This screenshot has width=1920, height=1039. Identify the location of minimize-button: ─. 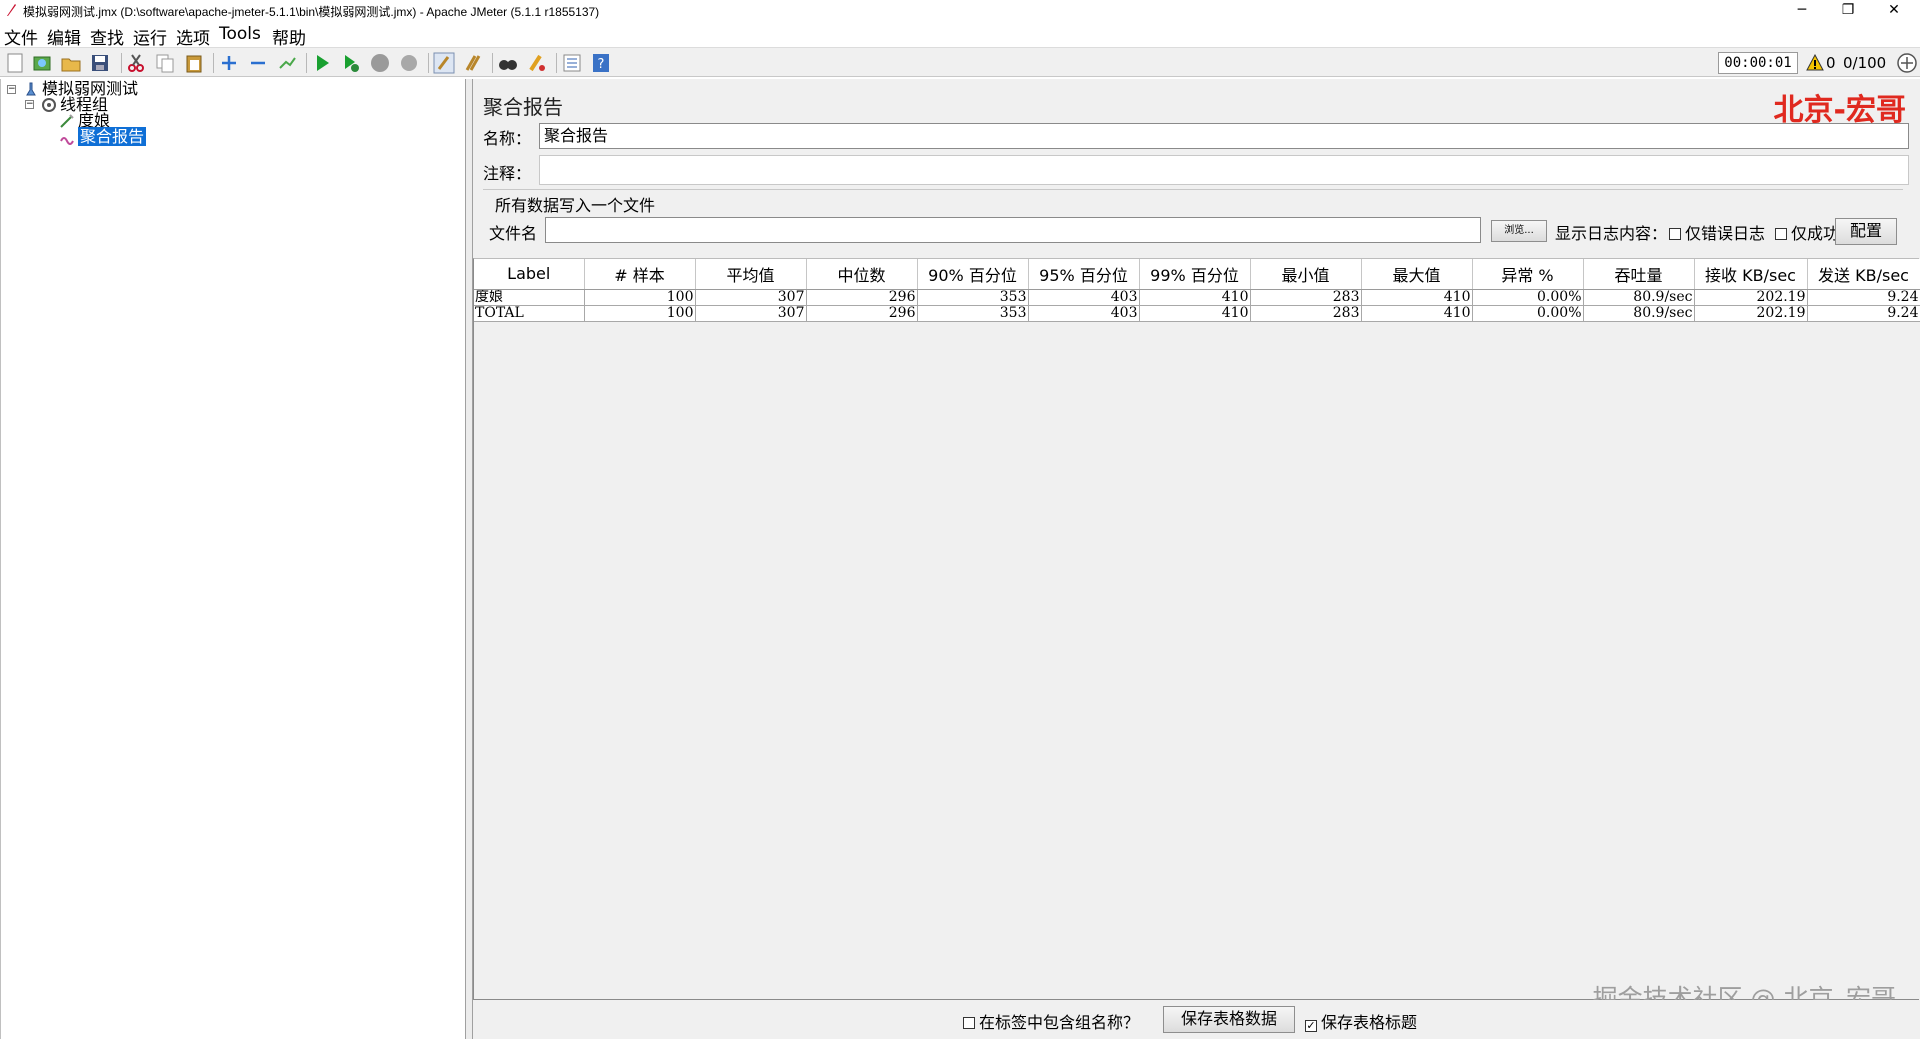
(1802, 11).